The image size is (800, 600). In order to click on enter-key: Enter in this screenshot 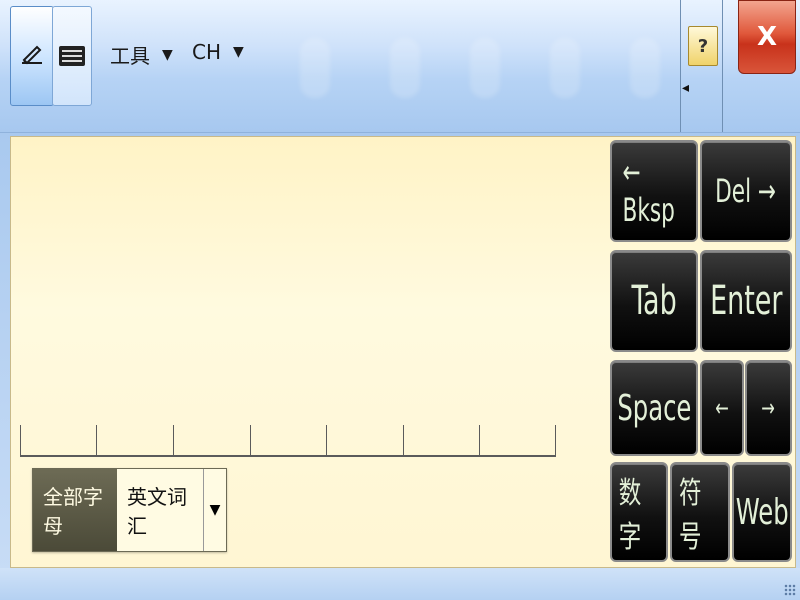, I will do `click(746, 301)`.